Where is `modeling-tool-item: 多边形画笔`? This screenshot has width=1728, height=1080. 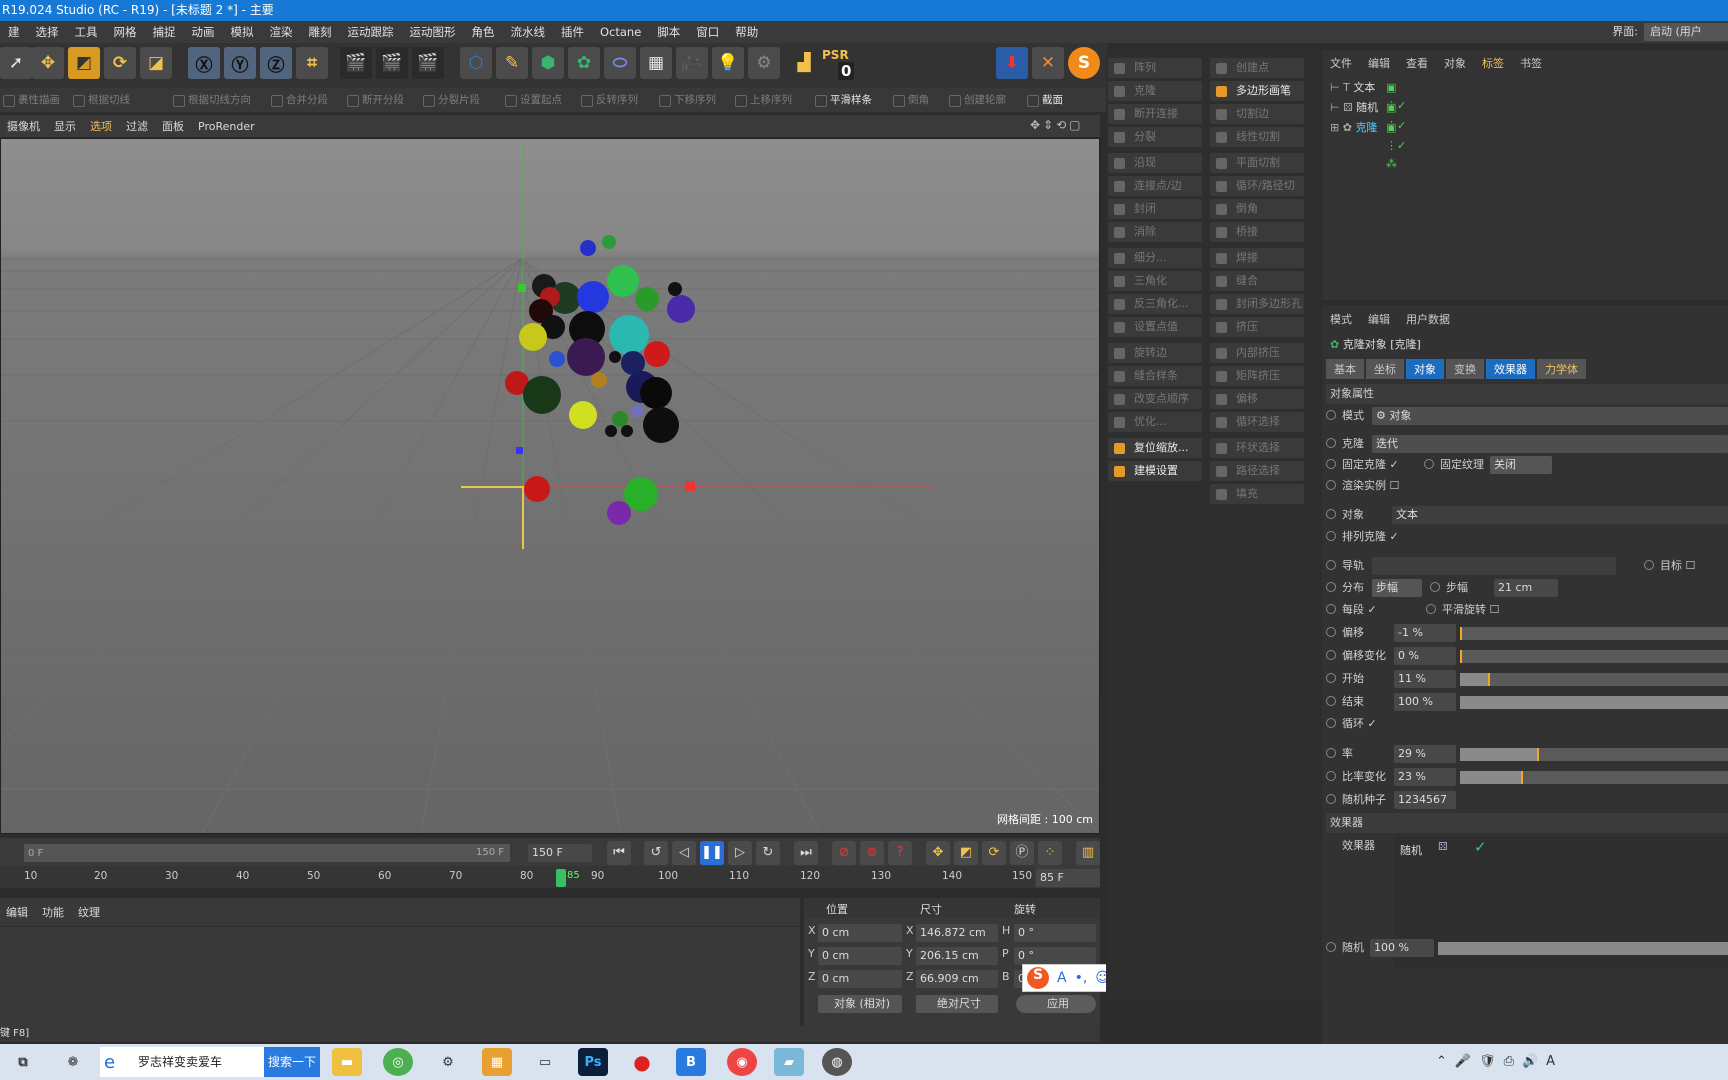
modeling-tool-item: 多边形画笔 is located at coordinates (1257, 91).